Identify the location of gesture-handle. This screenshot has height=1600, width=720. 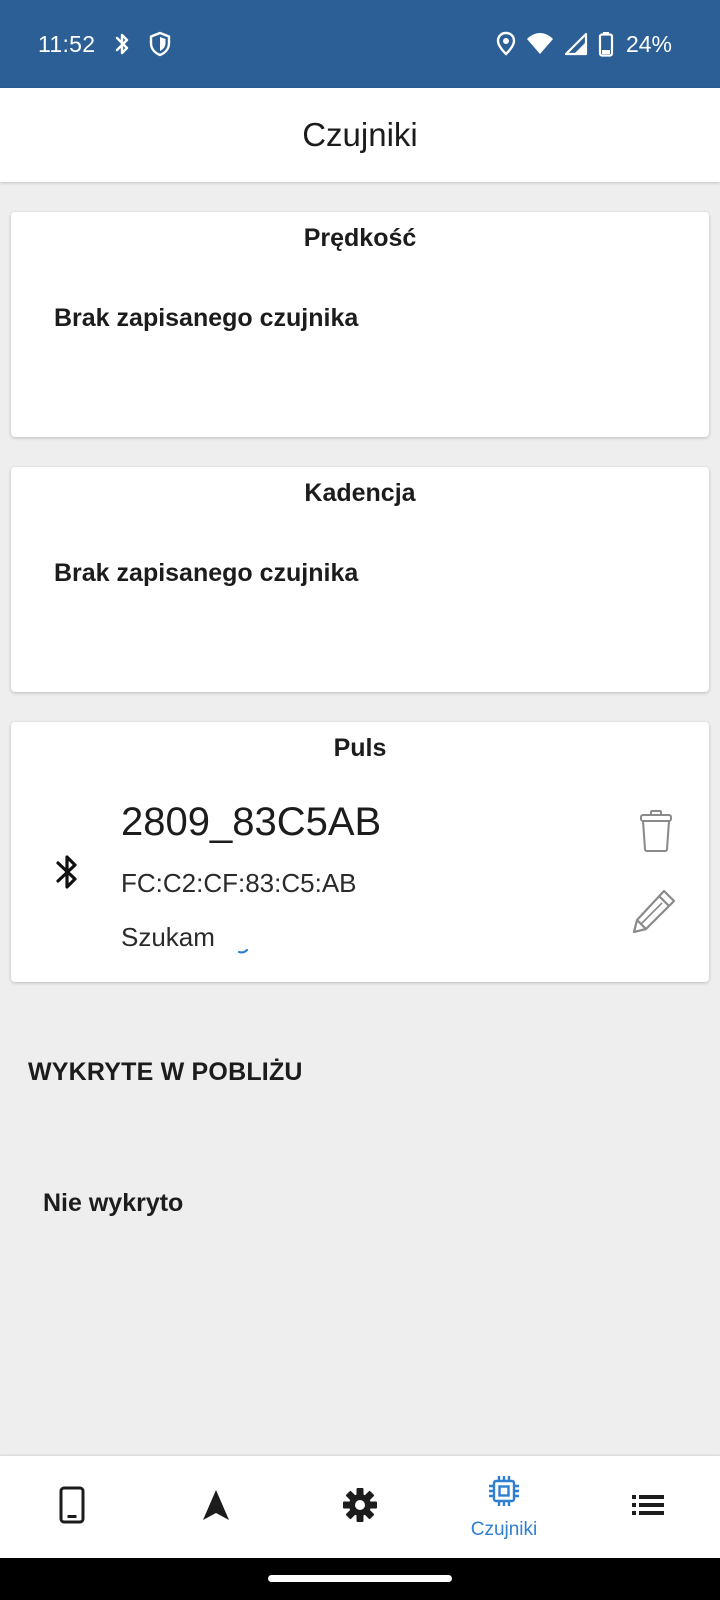
(360, 1578).